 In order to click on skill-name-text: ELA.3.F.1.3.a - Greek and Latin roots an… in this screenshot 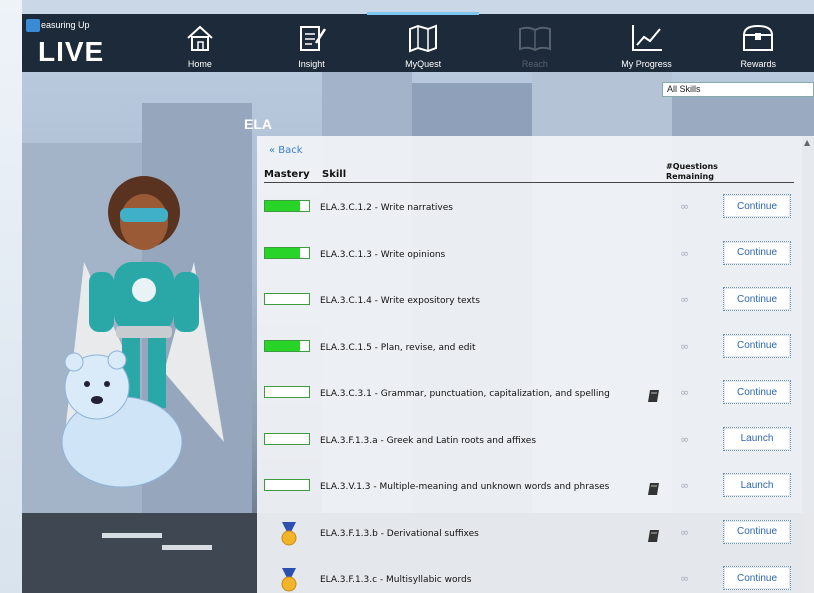, I will do `click(428, 440)`.